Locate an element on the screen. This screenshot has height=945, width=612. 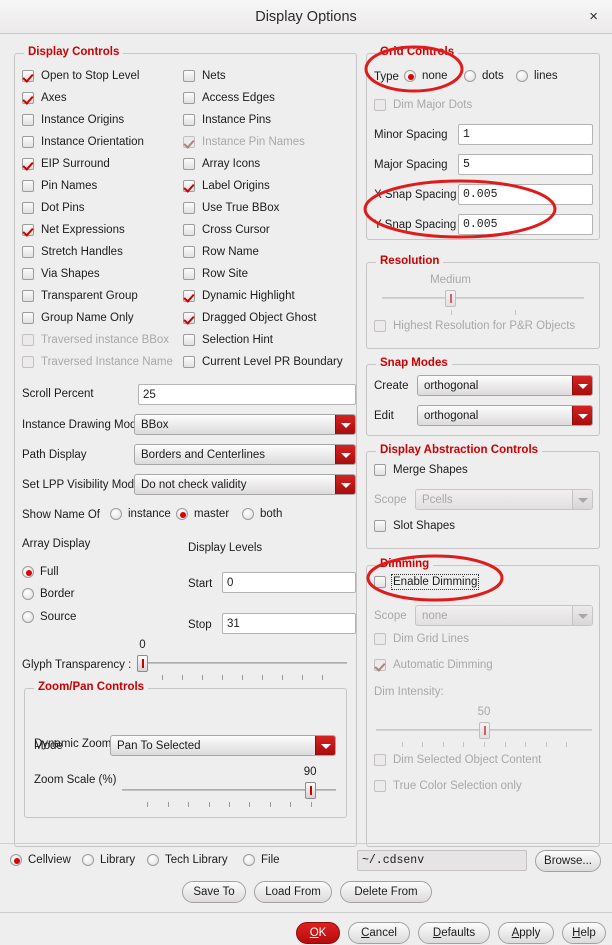
checkbox-traversed-instance-name: Traversed Instance Name is located at coordinates (97, 362).